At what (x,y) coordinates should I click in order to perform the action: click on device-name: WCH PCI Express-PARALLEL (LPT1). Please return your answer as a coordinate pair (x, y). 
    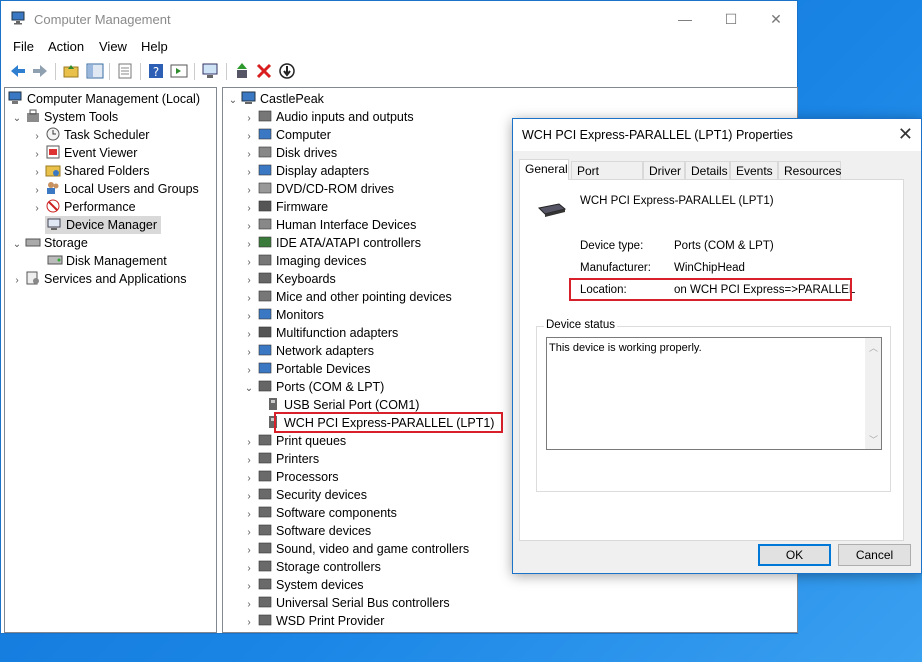
    Looking at the image, I should click on (677, 201).